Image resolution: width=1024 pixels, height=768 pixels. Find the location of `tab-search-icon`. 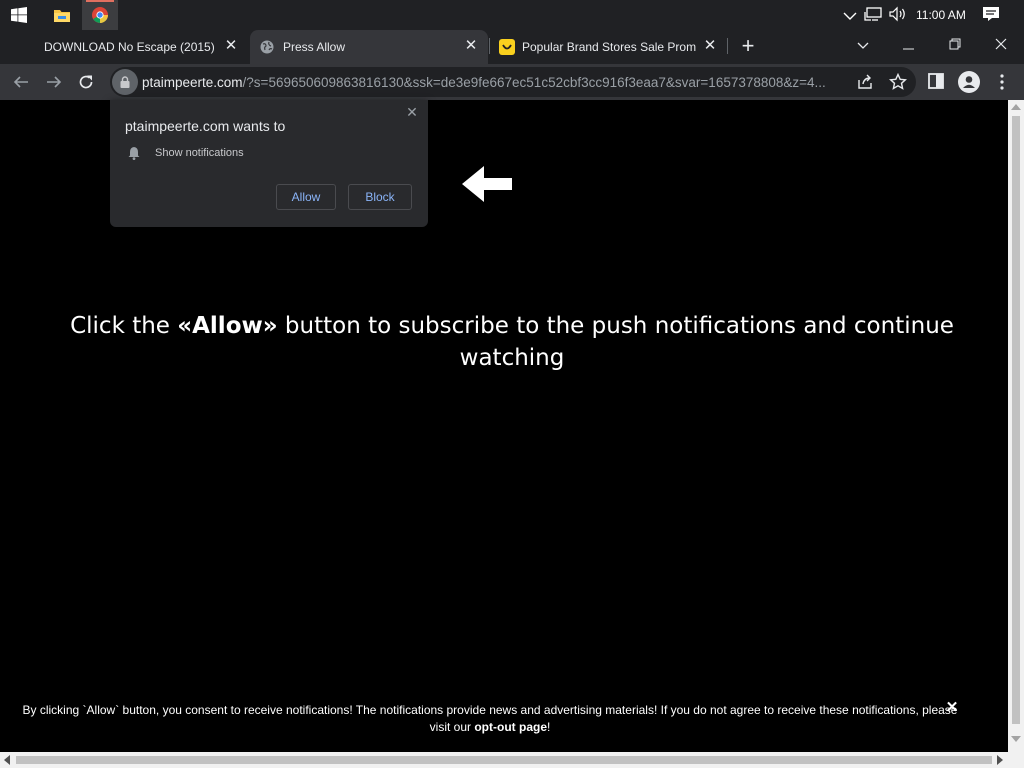

tab-search-icon is located at coordinates (863, 45).